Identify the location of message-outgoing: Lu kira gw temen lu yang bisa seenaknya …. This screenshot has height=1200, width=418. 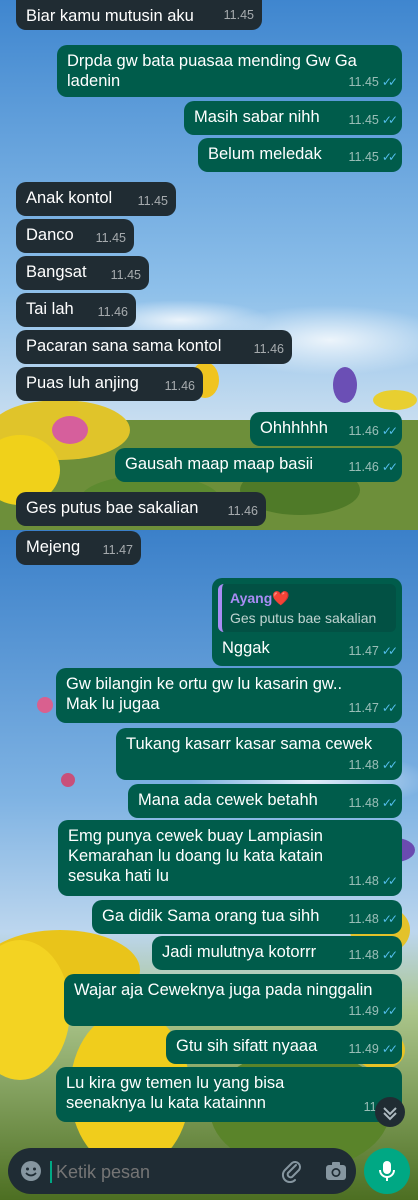
(229, 1094).